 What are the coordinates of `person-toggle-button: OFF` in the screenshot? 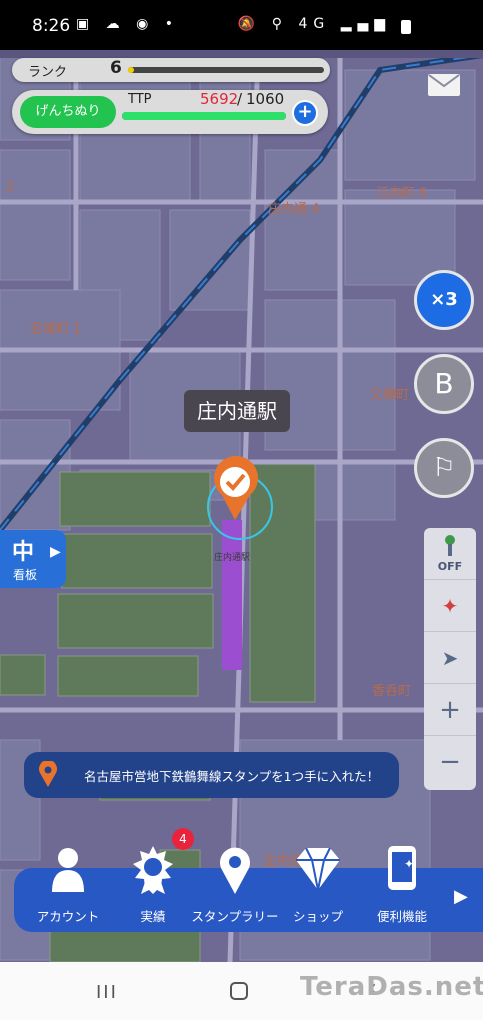 It's located at (450, 554).